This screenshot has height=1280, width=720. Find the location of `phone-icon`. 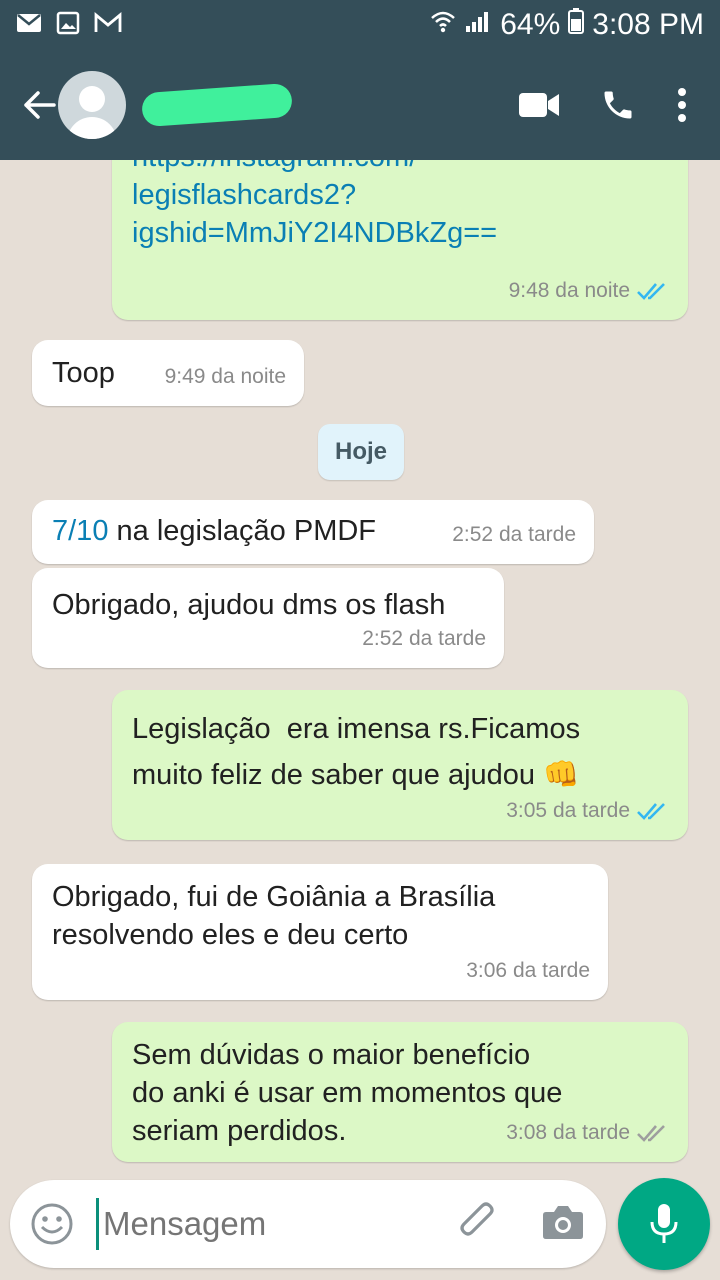

phone-icon is located at coordinates (618, 105).